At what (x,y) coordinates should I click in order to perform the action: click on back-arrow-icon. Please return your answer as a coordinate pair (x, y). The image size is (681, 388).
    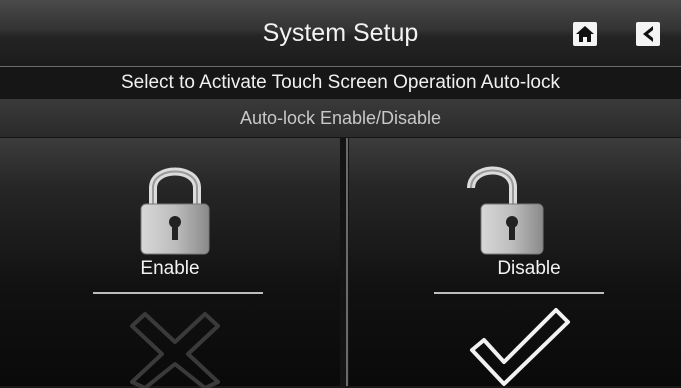
    Looking at the image, I should click on (648, 34).